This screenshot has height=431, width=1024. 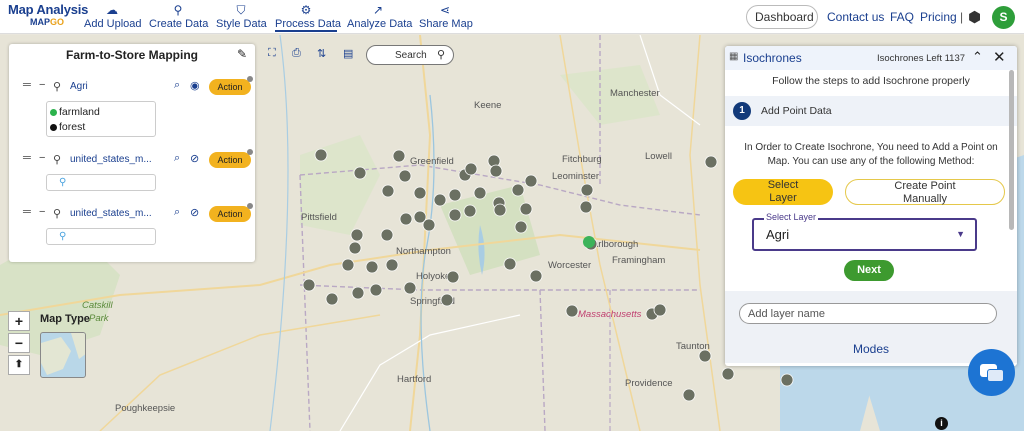 What do you see at coordinates (178, 16) in the screenshot?
I see `nav-create-data: ⚲ Create Data` at bounding box center [178, 16].